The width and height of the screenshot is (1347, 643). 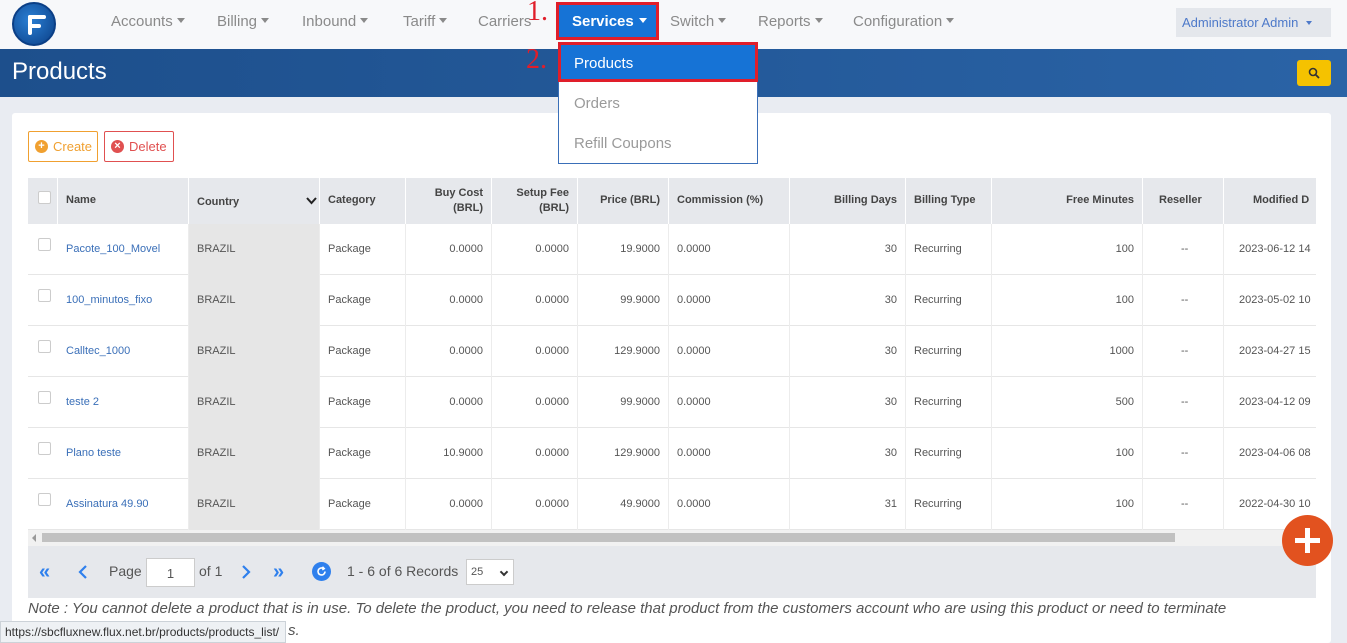 What do you see at coordinates (1067, 402) in the screenshot?
I see `cell-free-minutes: 500` at bounding box center [1067, 402].